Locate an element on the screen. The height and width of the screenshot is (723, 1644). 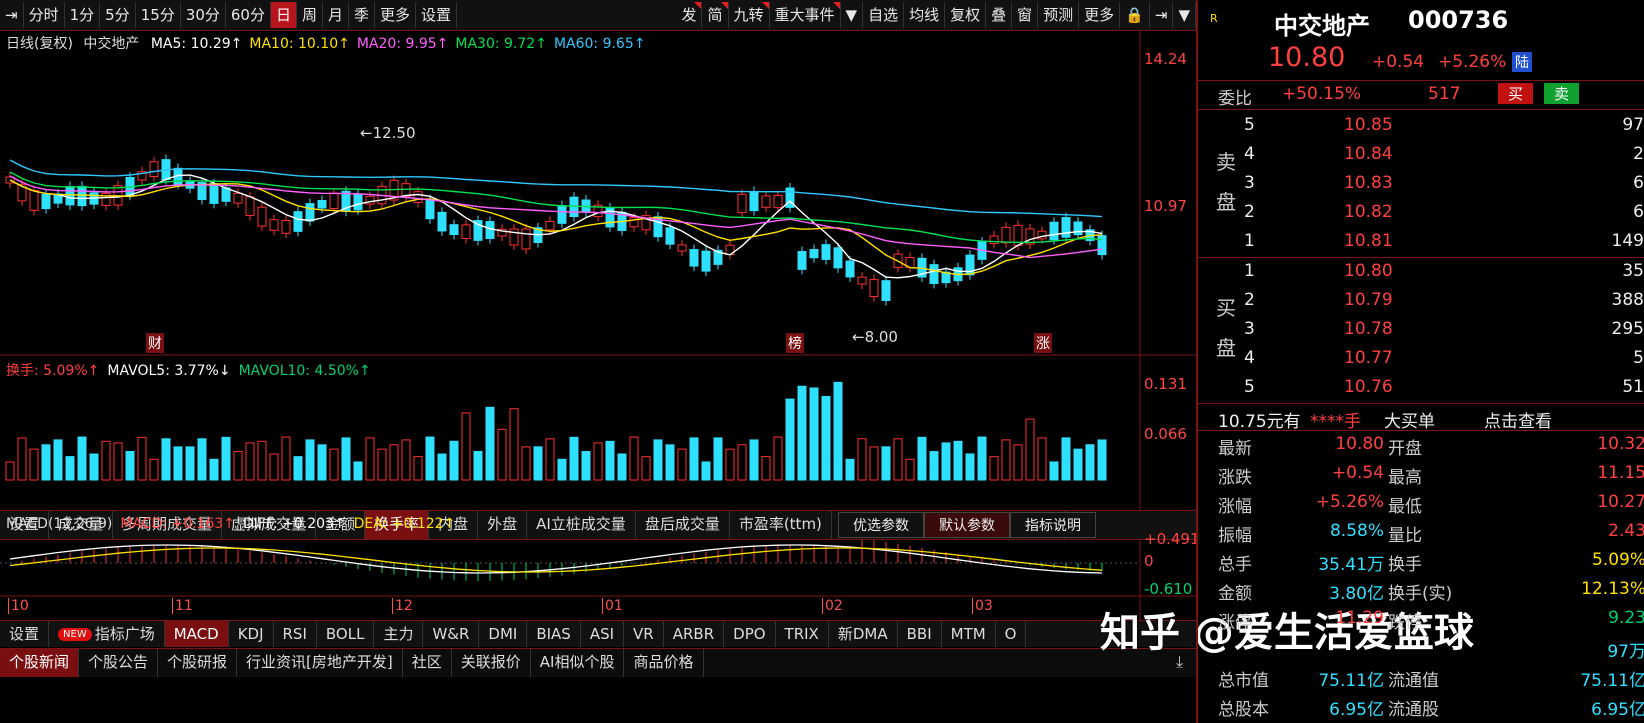
quote-stock-code: 000736 is located at coordinates (1458, 20).